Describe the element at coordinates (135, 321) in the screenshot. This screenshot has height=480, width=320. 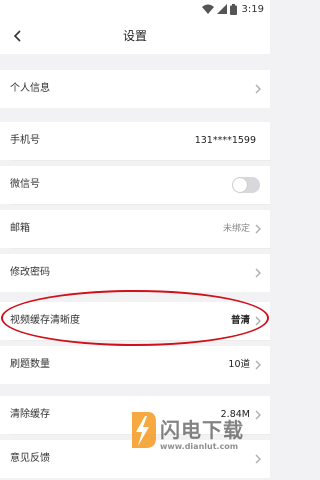
I see `settings-row-video-quality: 视频缓存清晰度 普清` at that location.